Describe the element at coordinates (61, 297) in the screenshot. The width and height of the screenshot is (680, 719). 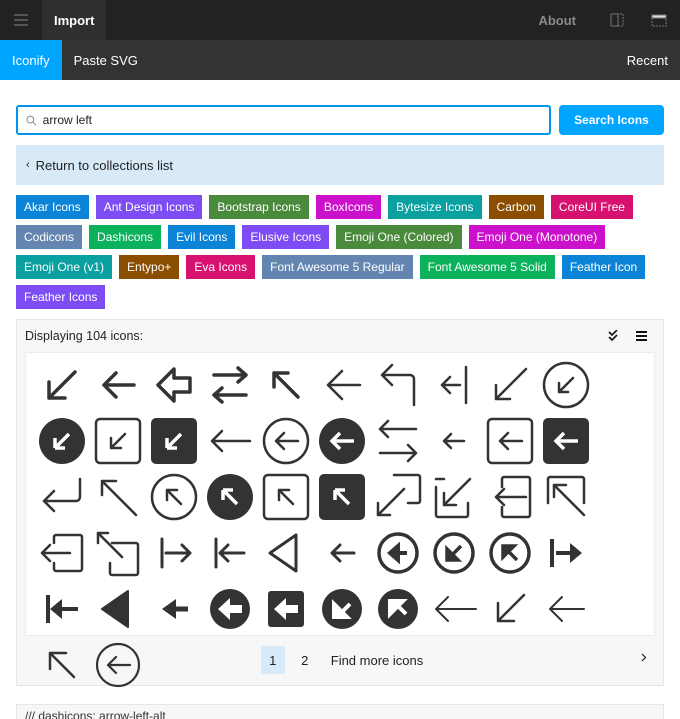
I see `collection-tag: Feather Icons` at that location.